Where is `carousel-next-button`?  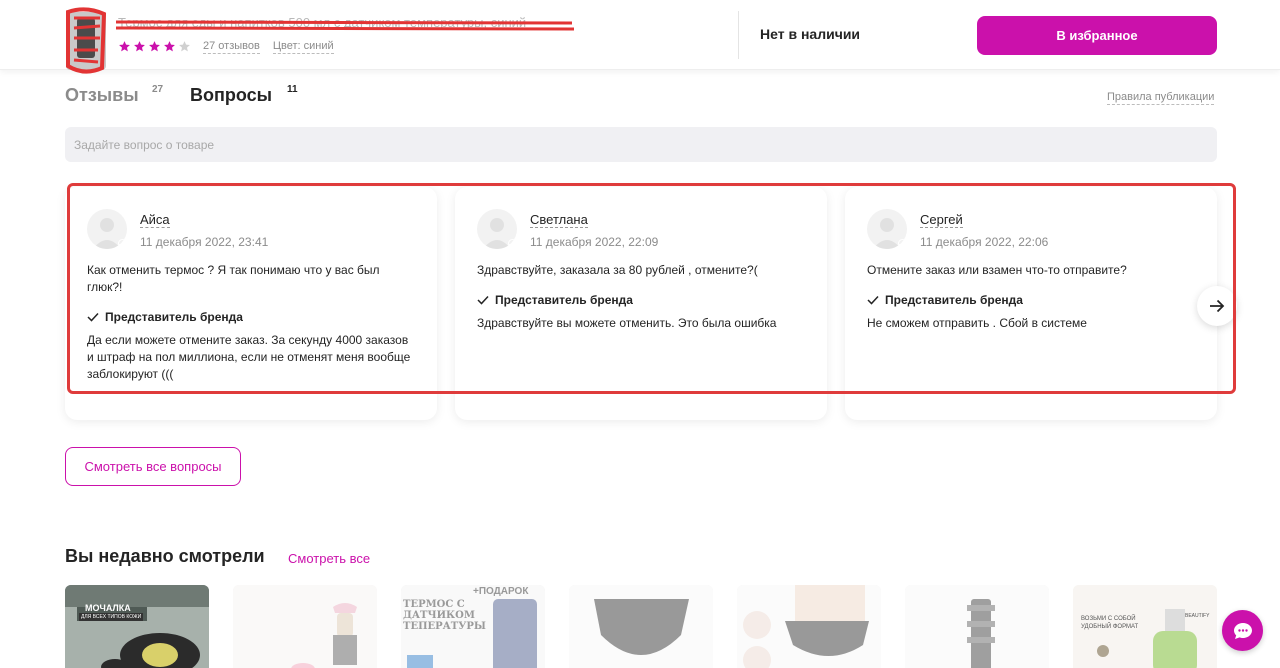 carousel-next-button is located at coordinates (1217, 306).